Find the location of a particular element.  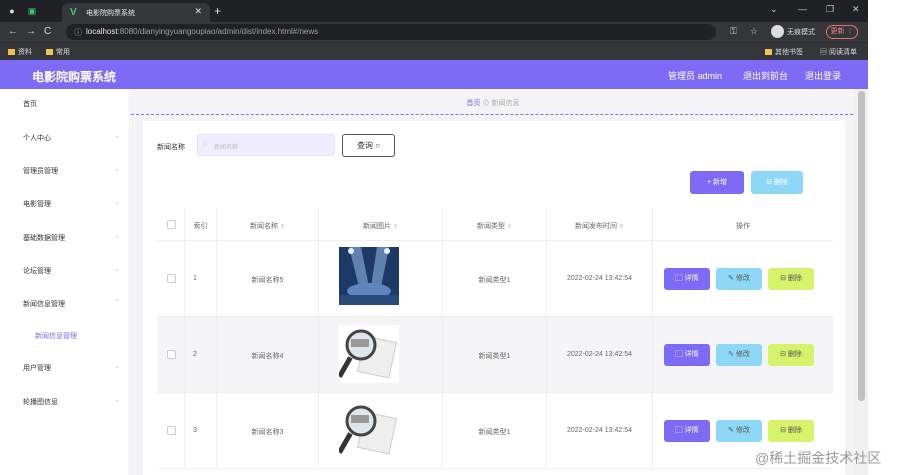

batch-delete-button: ⊟ 删除 is located at coordinates (777, 182).